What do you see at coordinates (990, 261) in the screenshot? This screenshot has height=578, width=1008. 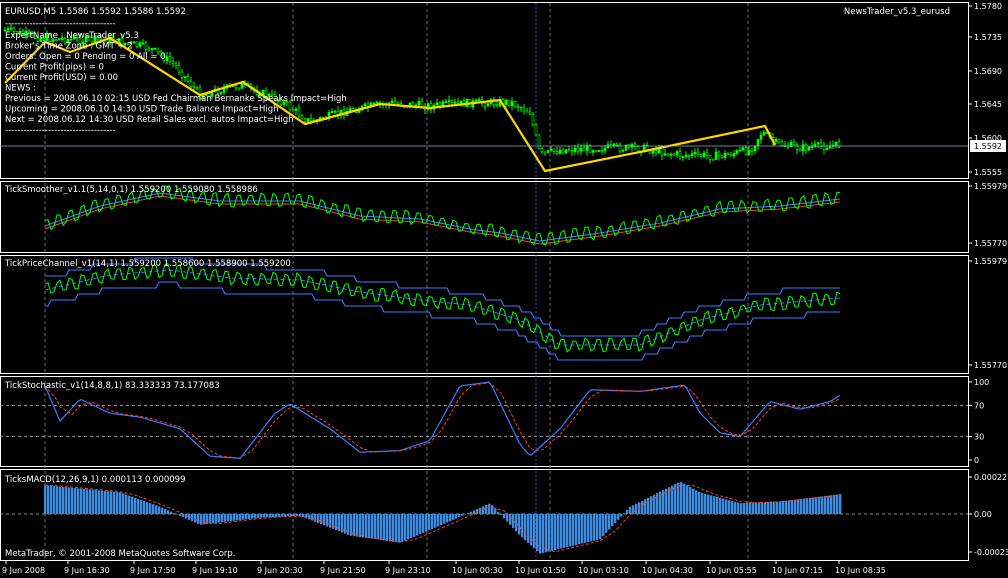 I see `axis-tick-label: 1.55979` at bounding box center [990, 261].